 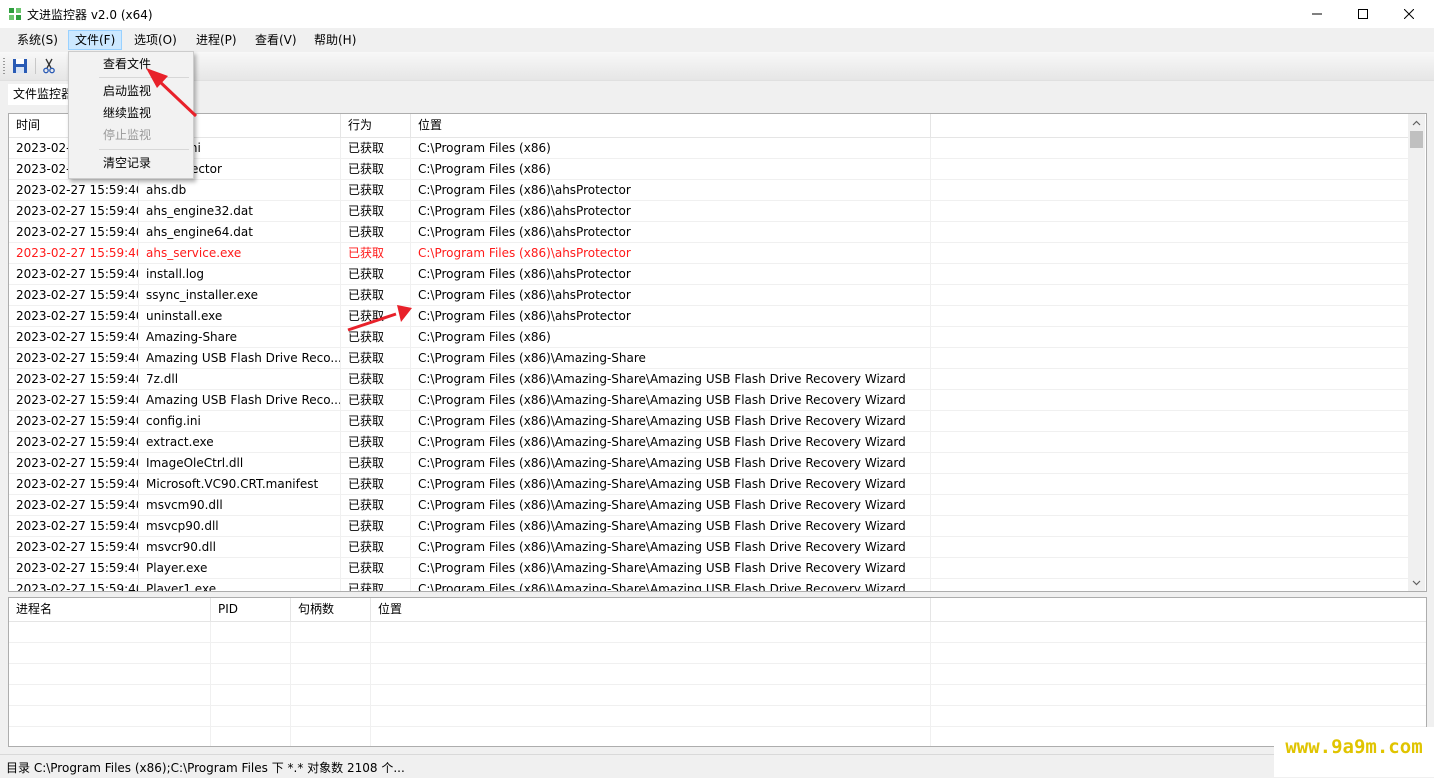 I want to click on title-bar: 文进监控器 v2.0 (x64), so click(x=717, y=14).